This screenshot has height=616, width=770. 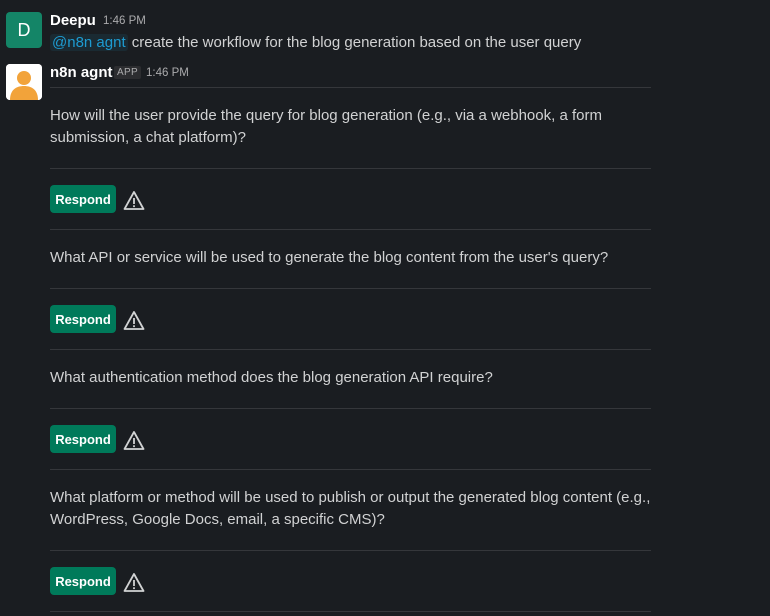 What do you see at coordinates (73, 20) in the screenshot?
I see `sender-name: Deepu` at bounding box center [73, 20].